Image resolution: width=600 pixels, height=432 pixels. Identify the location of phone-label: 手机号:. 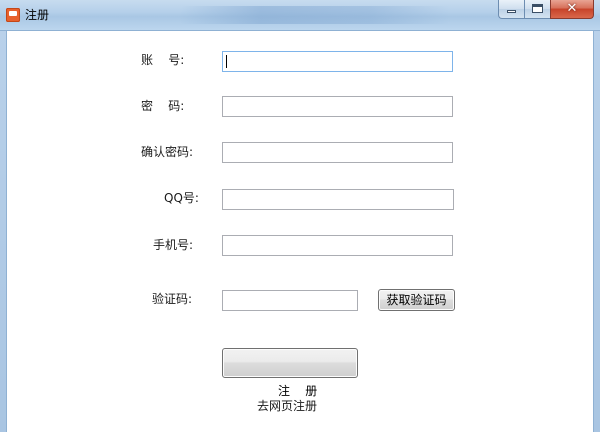
(173, 245).